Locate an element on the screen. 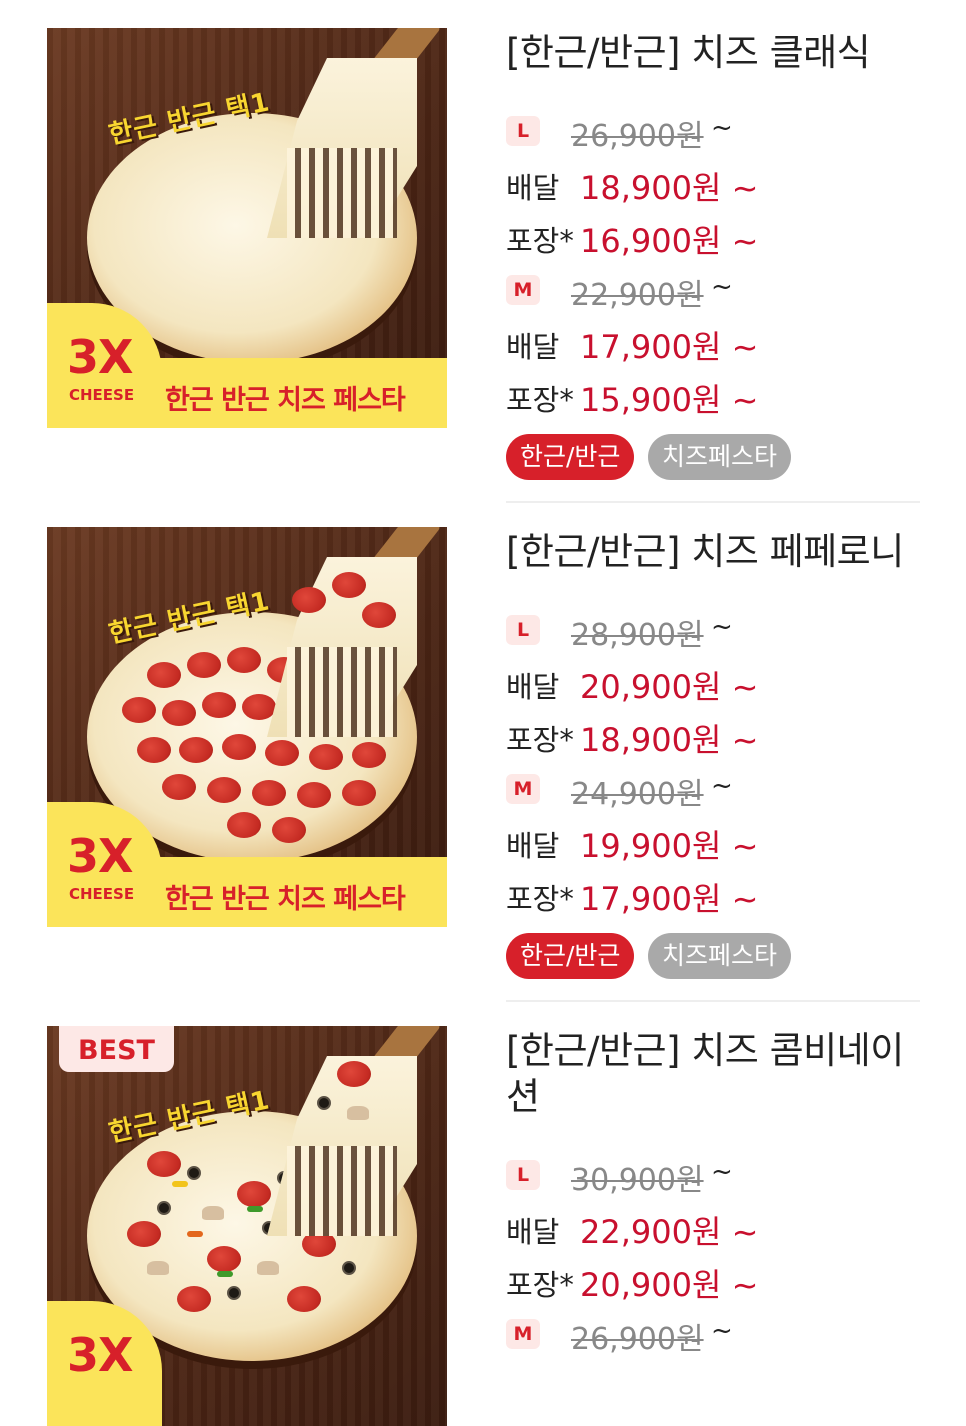 The width and height of the screenshot is (966, 1426). delivery-price-row: 배달 22,900원 ~ is located at coordinates (713, 1227).